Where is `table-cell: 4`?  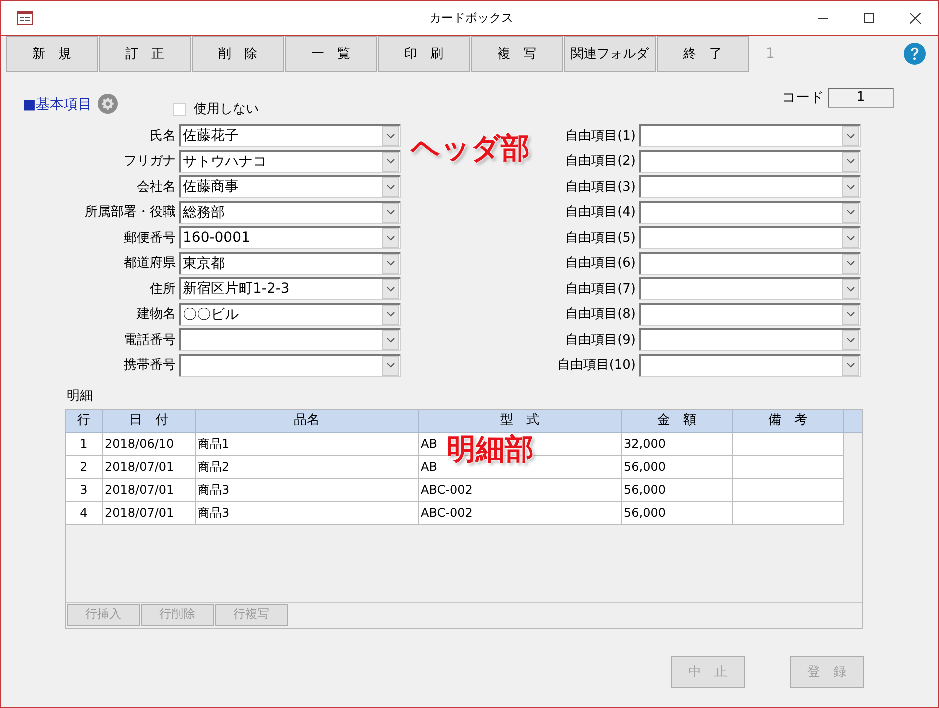 table-cell: 4 is located at coordinates (84, 513).